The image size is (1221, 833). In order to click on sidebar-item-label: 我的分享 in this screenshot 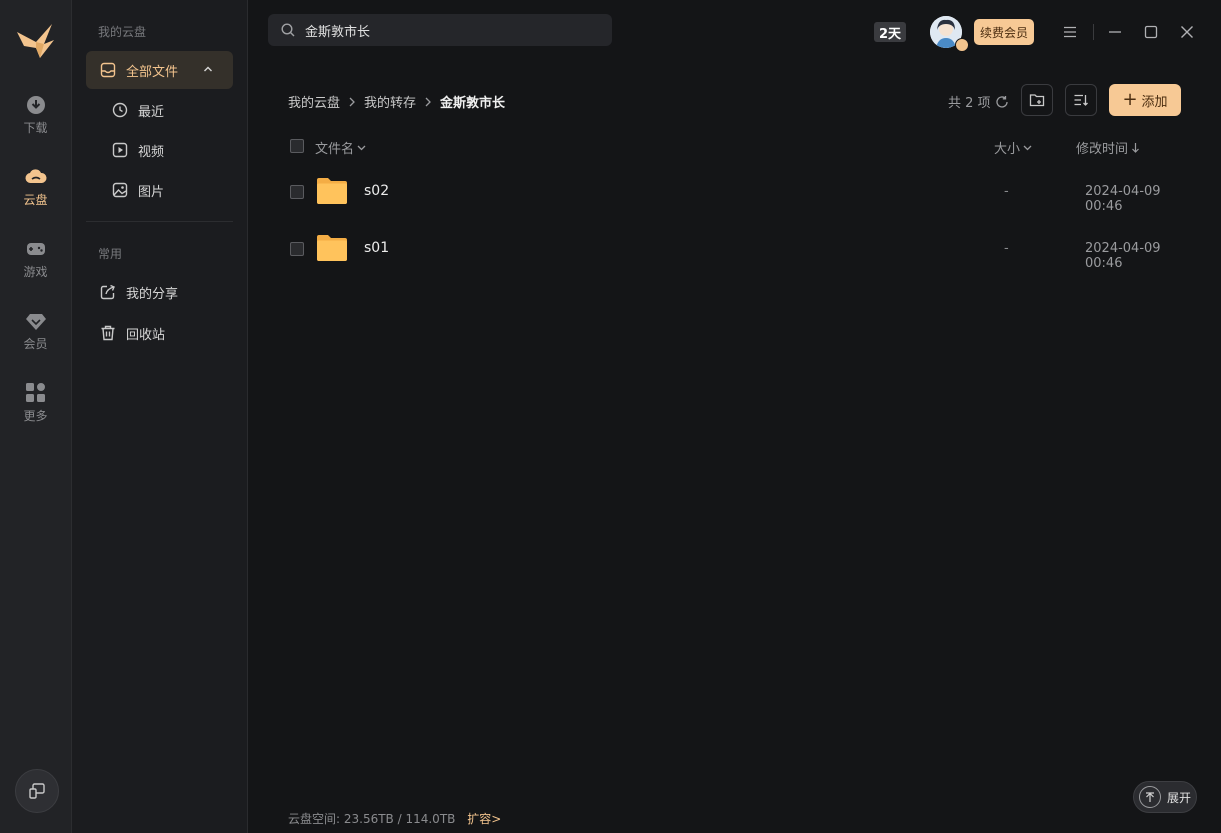, I will do `click(152, 294)`.